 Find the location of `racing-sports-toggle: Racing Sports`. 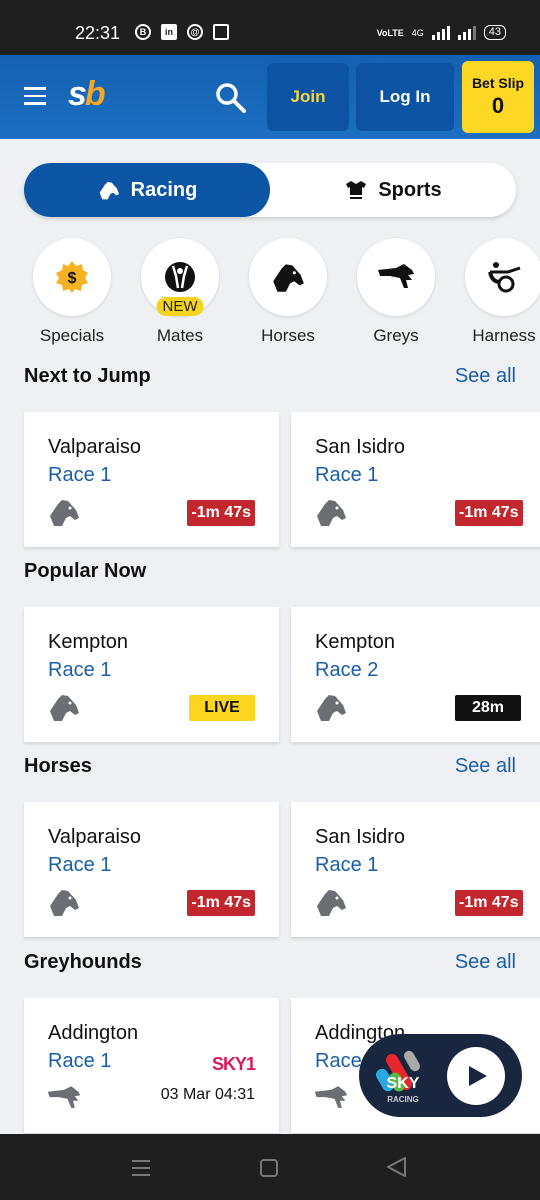

racing-sports-toggle: Racing Sports is located at coordinates (270, 190).